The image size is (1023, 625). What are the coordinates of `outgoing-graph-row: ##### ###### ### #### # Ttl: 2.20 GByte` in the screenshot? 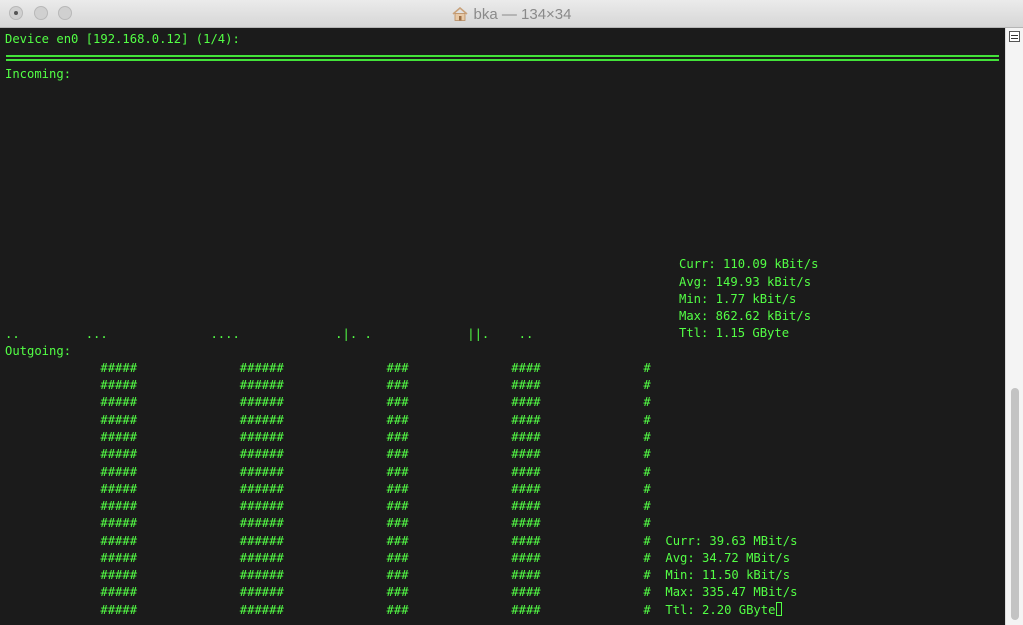 It's located at (390, 610).